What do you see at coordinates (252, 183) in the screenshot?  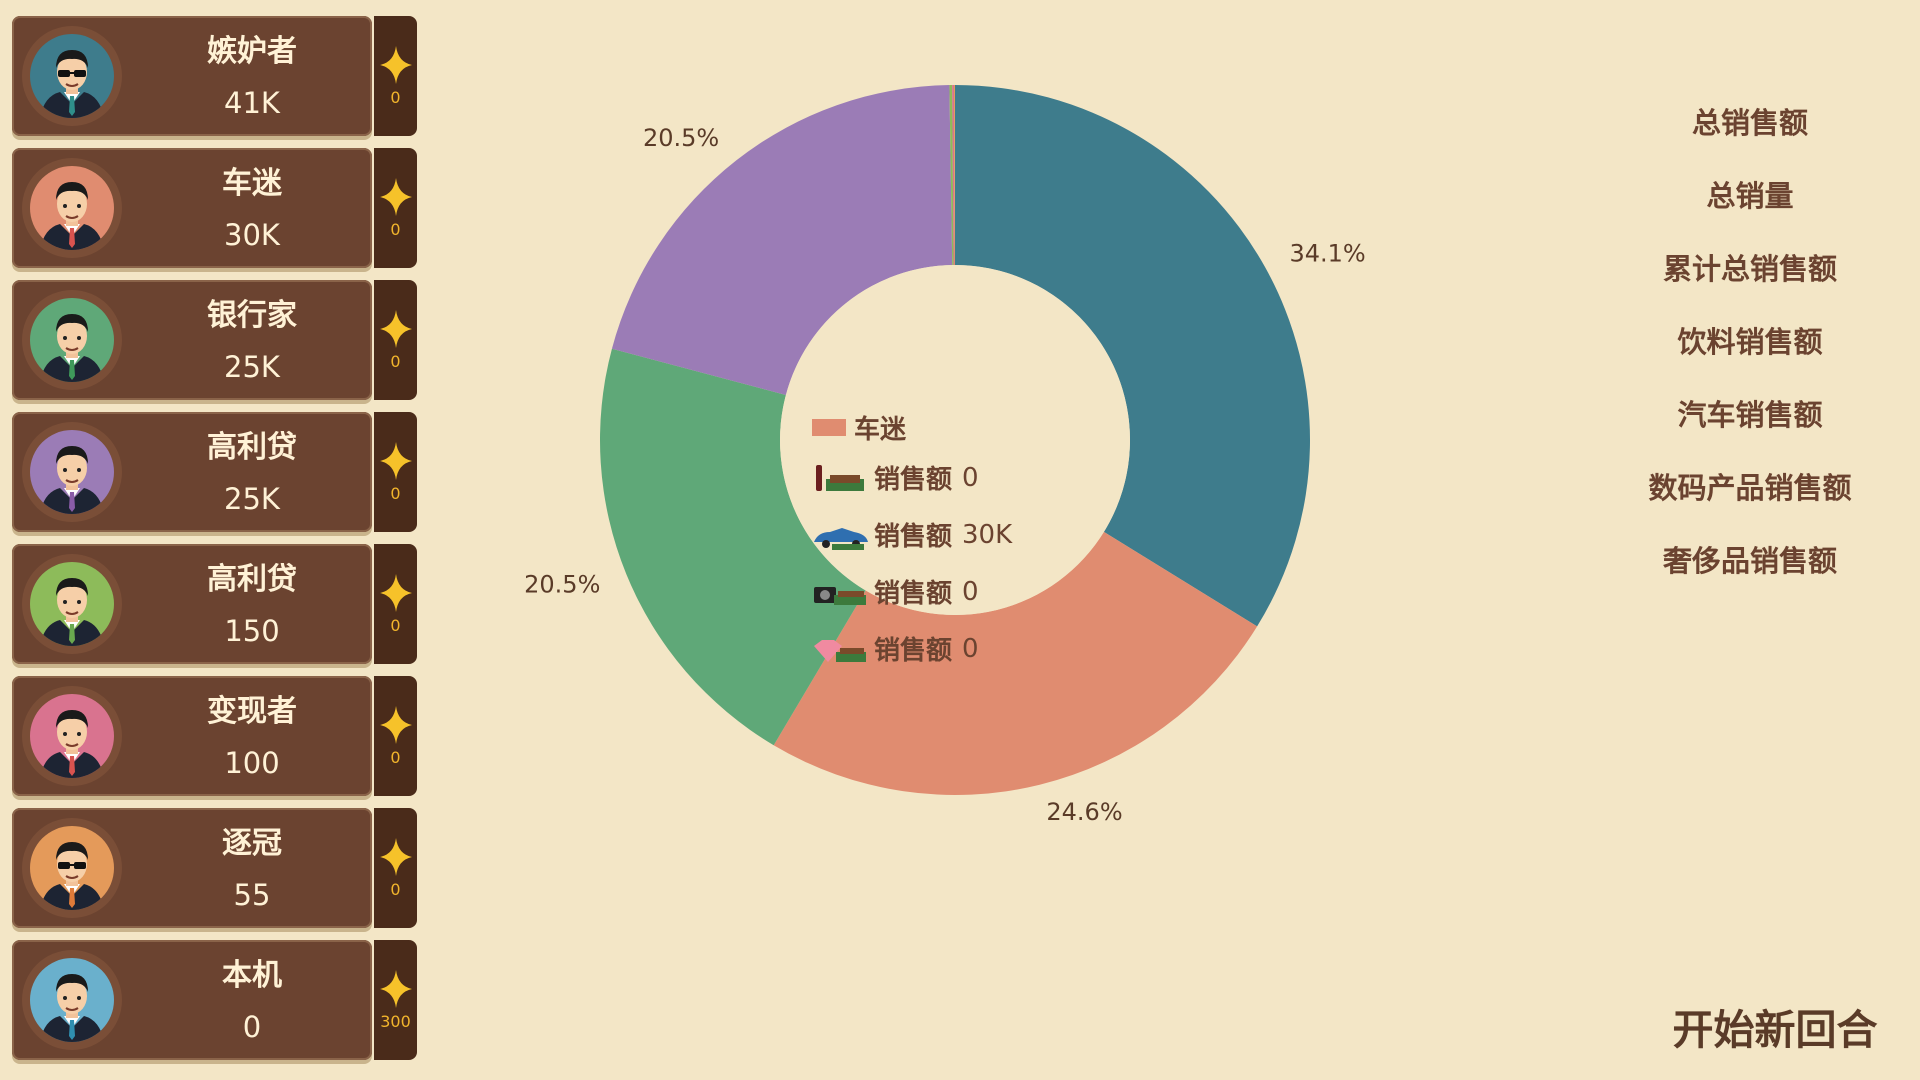 I see `player-name: 车迷` at bounding box center [252, 183].